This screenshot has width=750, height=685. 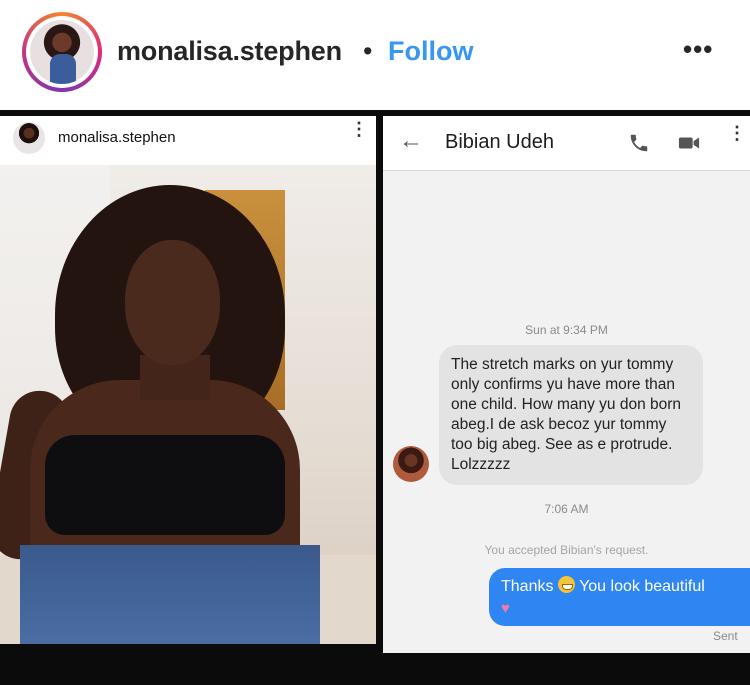 I want to click on video-call-icon, so click(x=689, y=143).